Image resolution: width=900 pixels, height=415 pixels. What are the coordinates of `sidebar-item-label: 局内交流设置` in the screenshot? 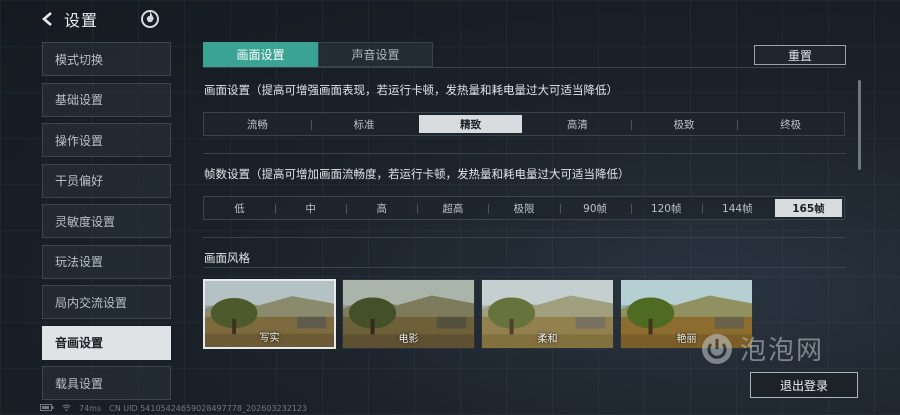 It's located at (91, 302).